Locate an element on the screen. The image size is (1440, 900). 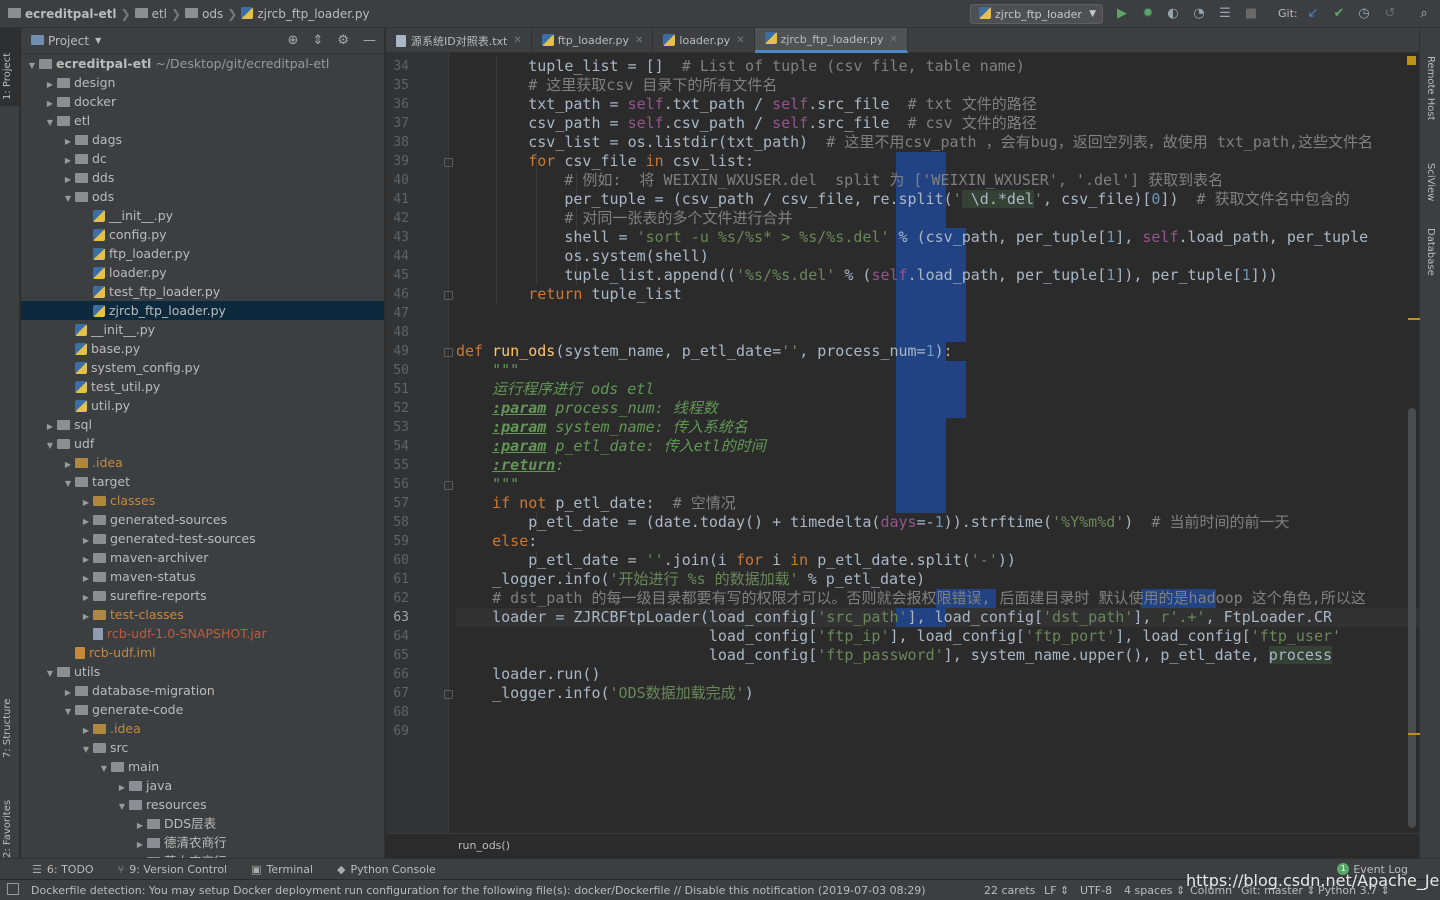
run-icon: ▶ is located at coordinates (1122, 14).